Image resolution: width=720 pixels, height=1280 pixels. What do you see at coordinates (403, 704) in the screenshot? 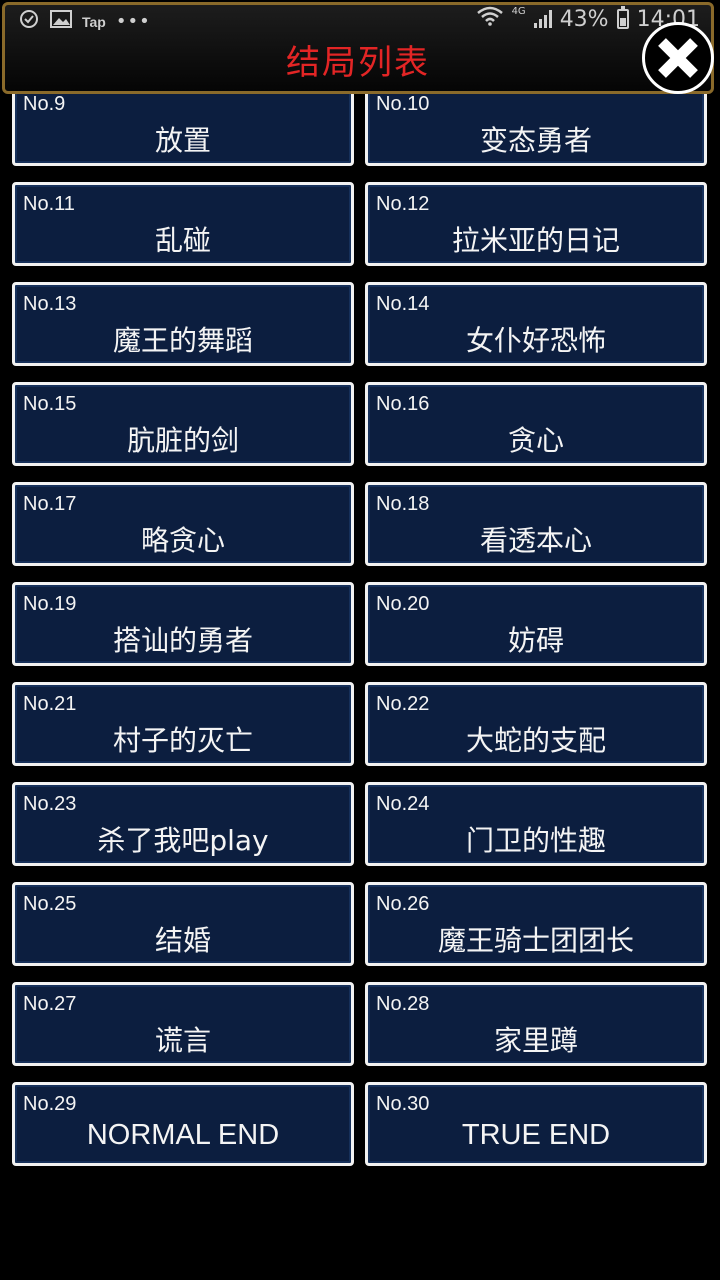
I see `ending-number: No.22` at bounding box center [403, 704].